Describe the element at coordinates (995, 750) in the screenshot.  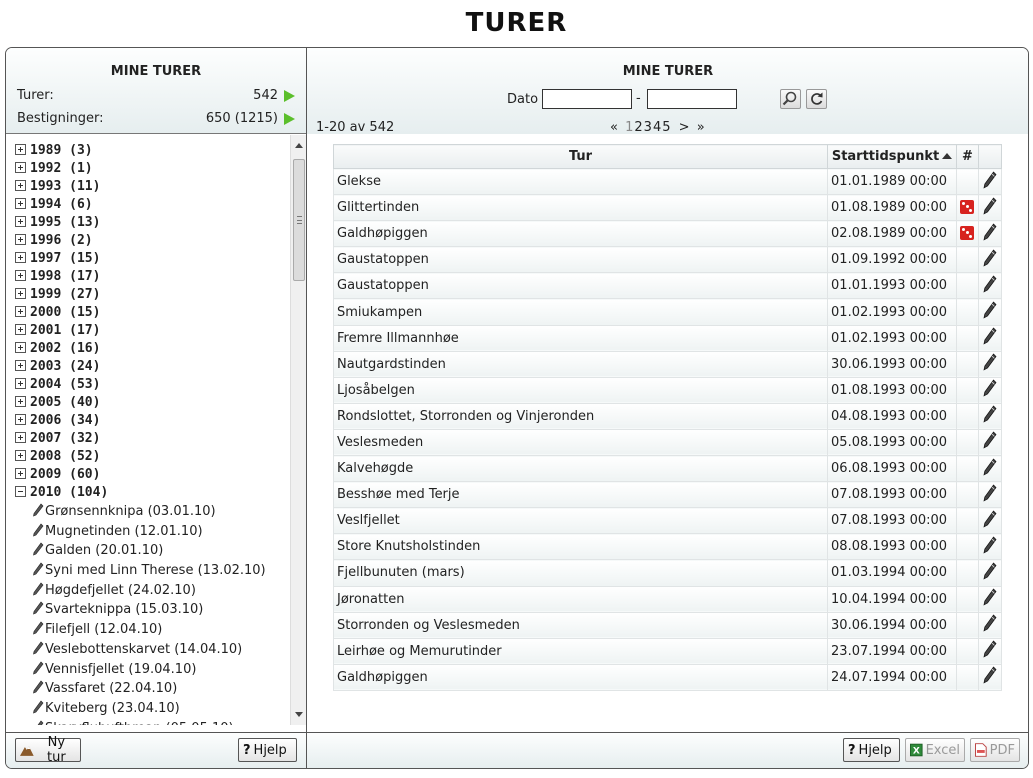
I see `pdf-export-button: PDF` at that location.